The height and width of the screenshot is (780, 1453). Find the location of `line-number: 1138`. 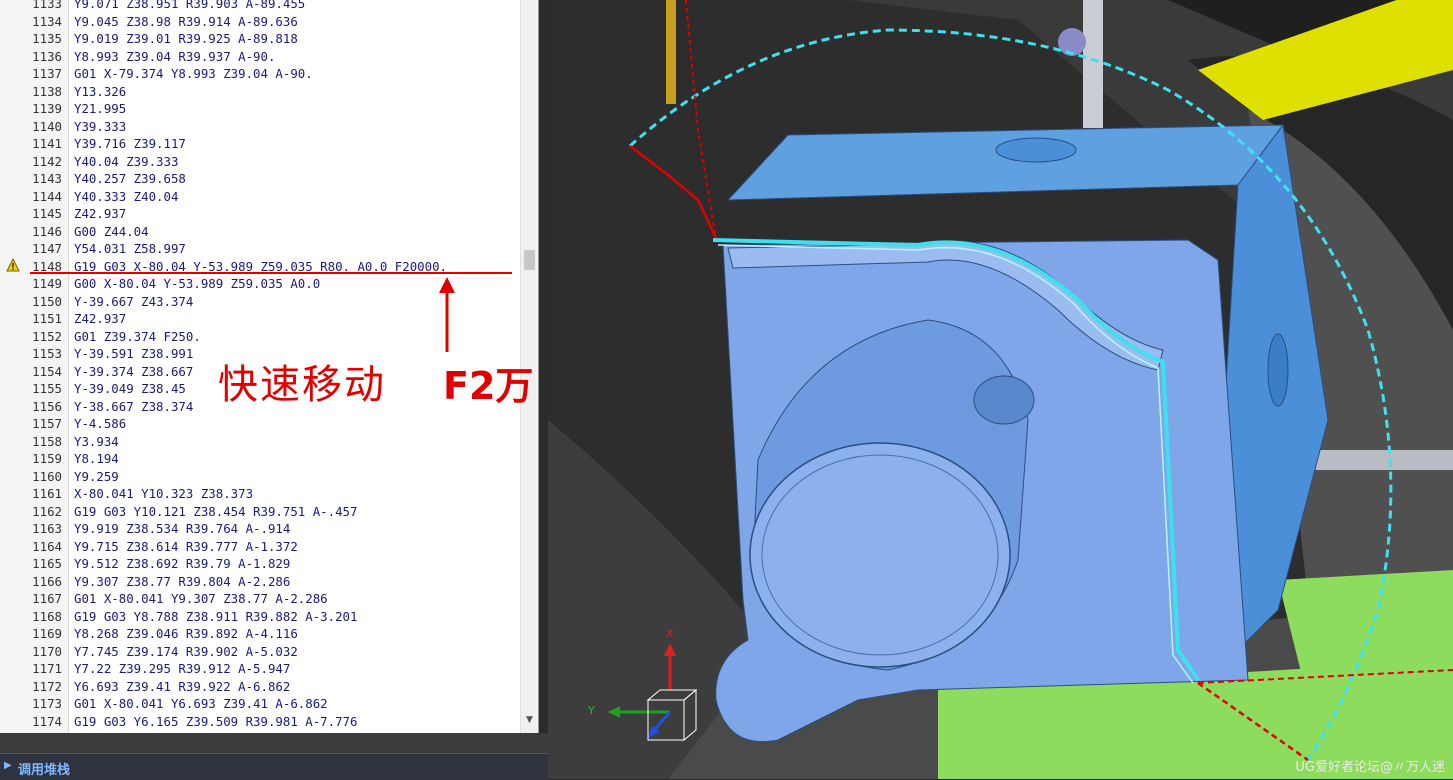

line-number: 1138 is located at coordinates (47, 91).